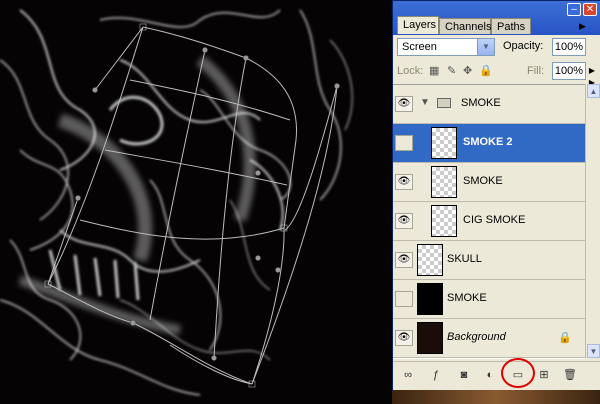 This screenshot has height=404, width=600. What do you see at coordinates (436, 375) in the screenshot?
I see `fx-icon: ƒ` at bounding box center [436, 375].